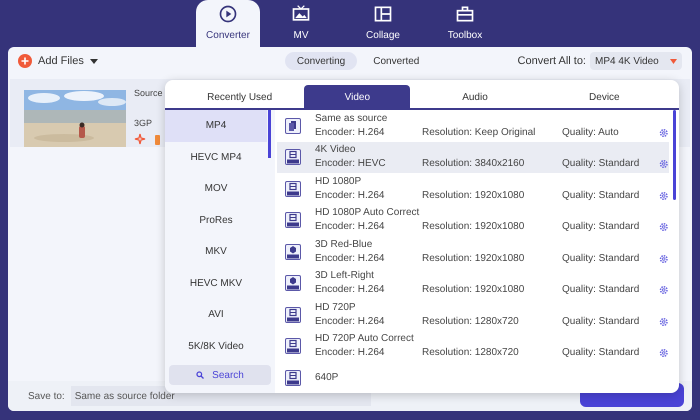  Describe the element at coordinates (365, 339) in the screenshot. I see `preset-name: HD 720P Auto Correct` at that location.